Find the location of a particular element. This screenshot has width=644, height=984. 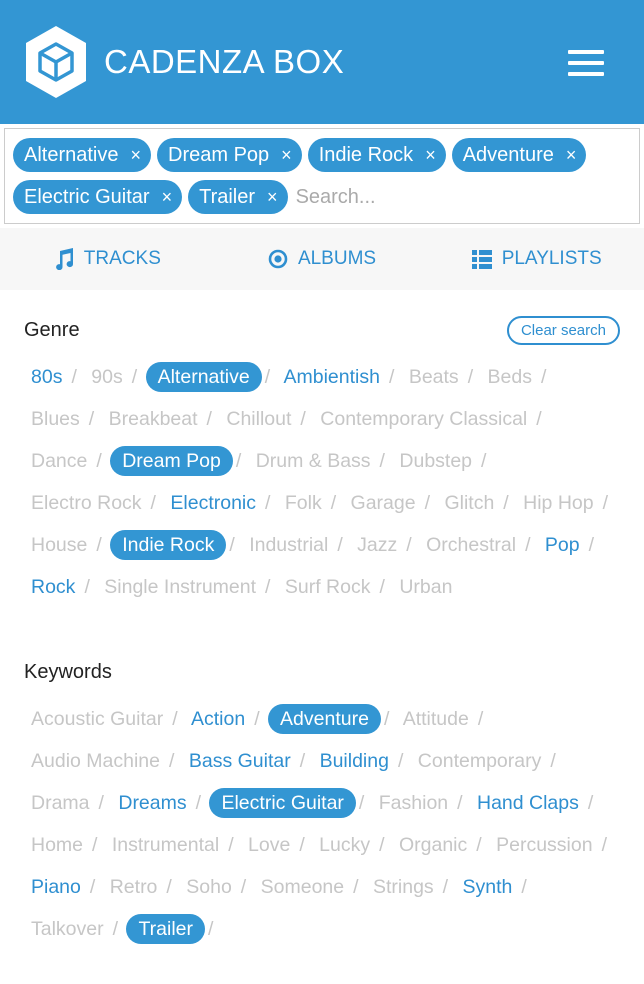

genre-tag: Electronic is located at coordinates (213, 503).